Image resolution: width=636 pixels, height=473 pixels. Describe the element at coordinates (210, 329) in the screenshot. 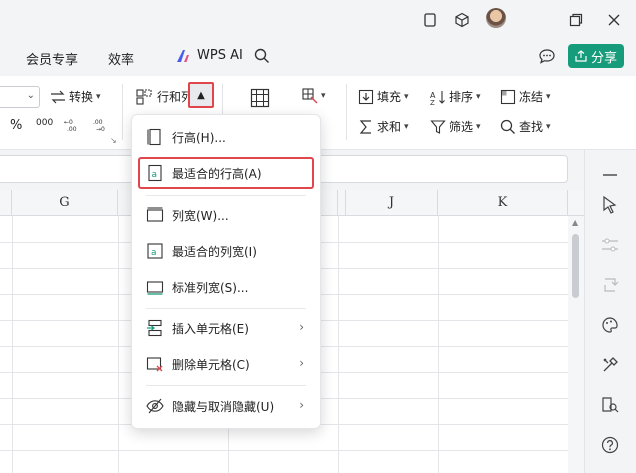

I see `menu-item-label: 插入单元格(E)` at that location.